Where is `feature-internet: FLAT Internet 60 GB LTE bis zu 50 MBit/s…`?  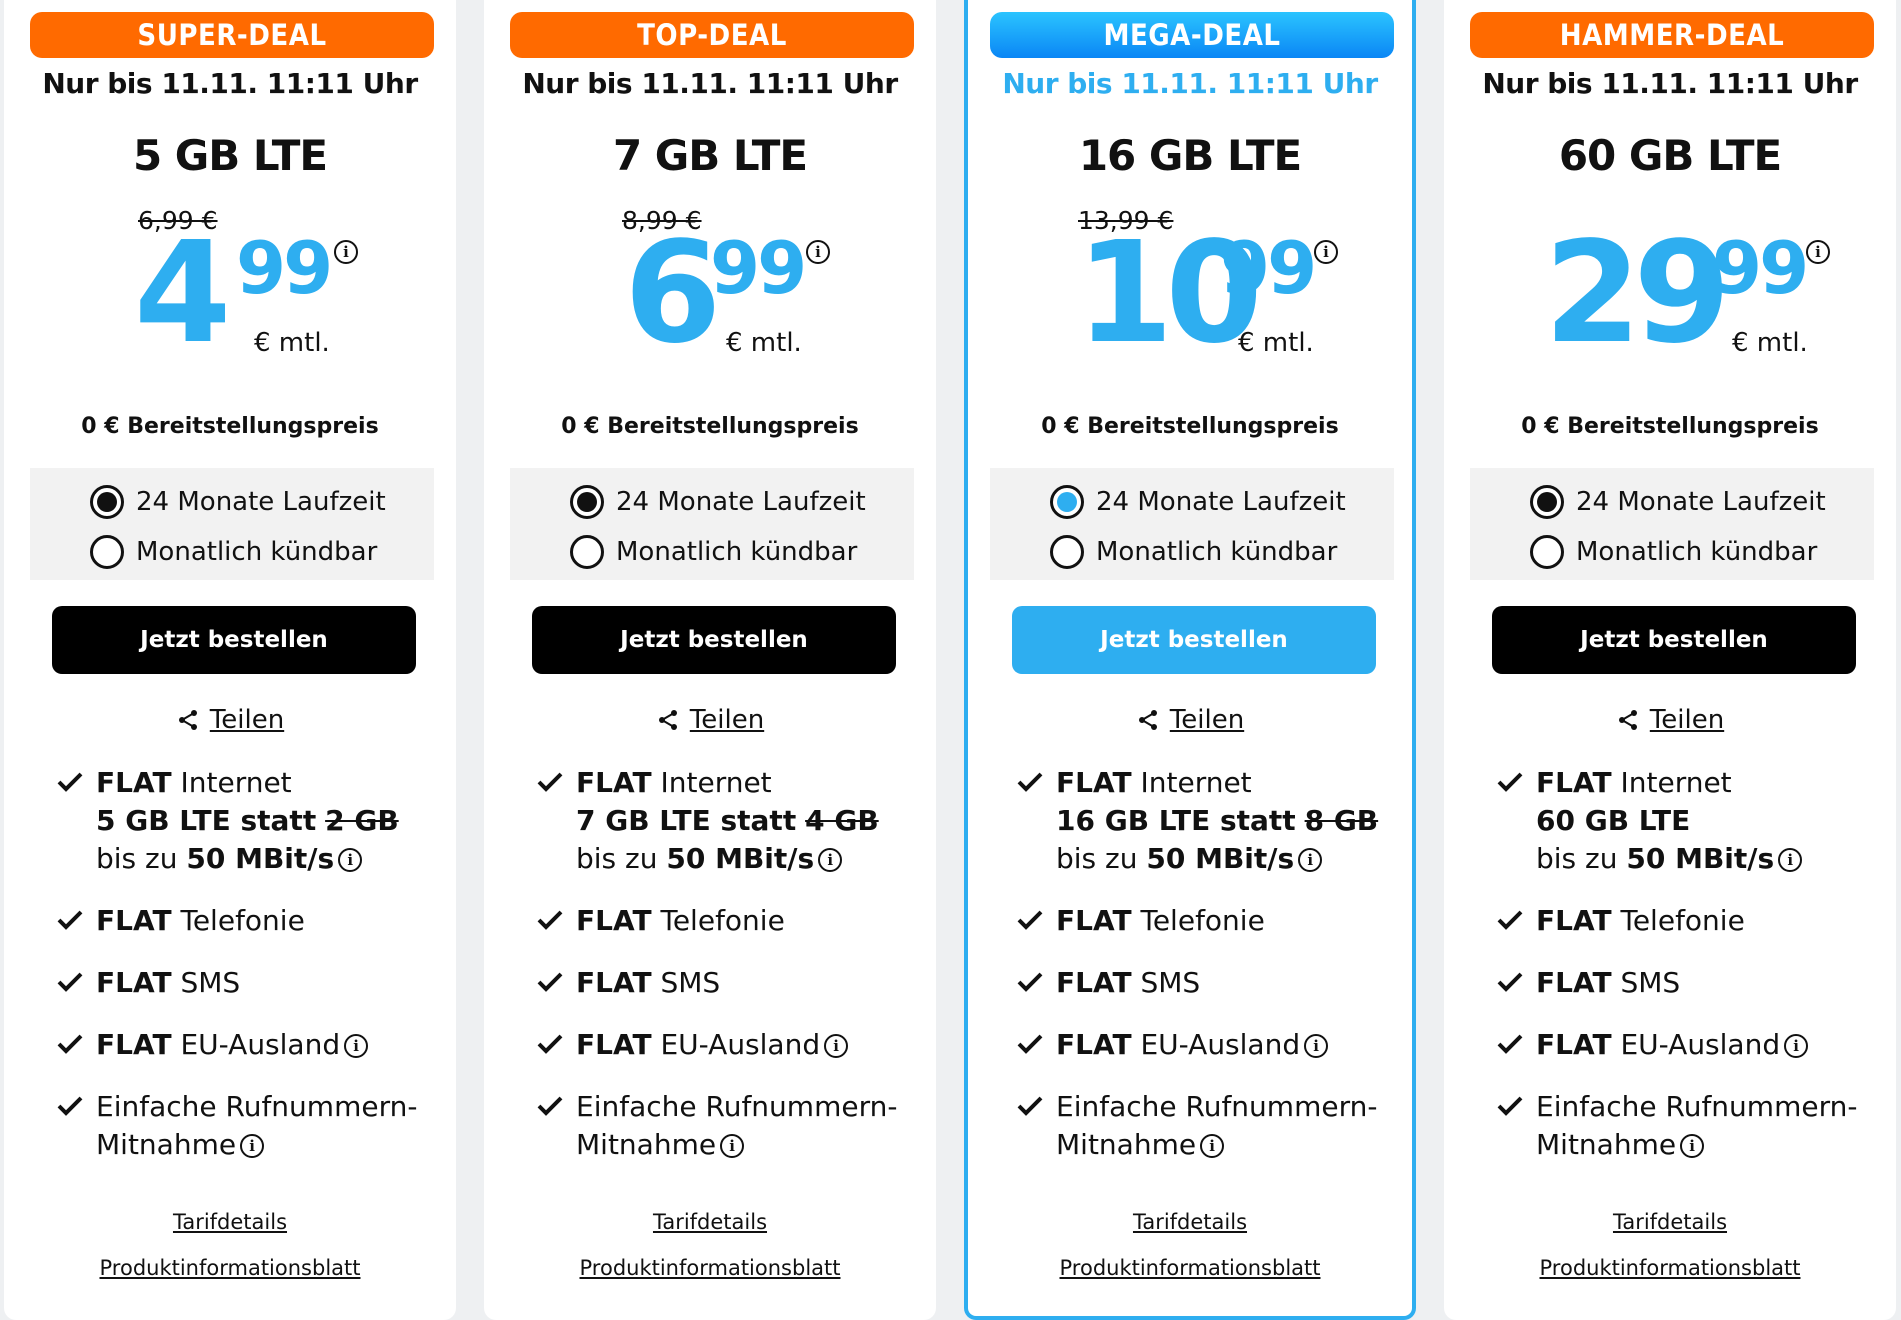 feature-internet: FLAT Internet 60 GB LTE bis zu 50 MBit/s… is located at coordinates (1691, 821).